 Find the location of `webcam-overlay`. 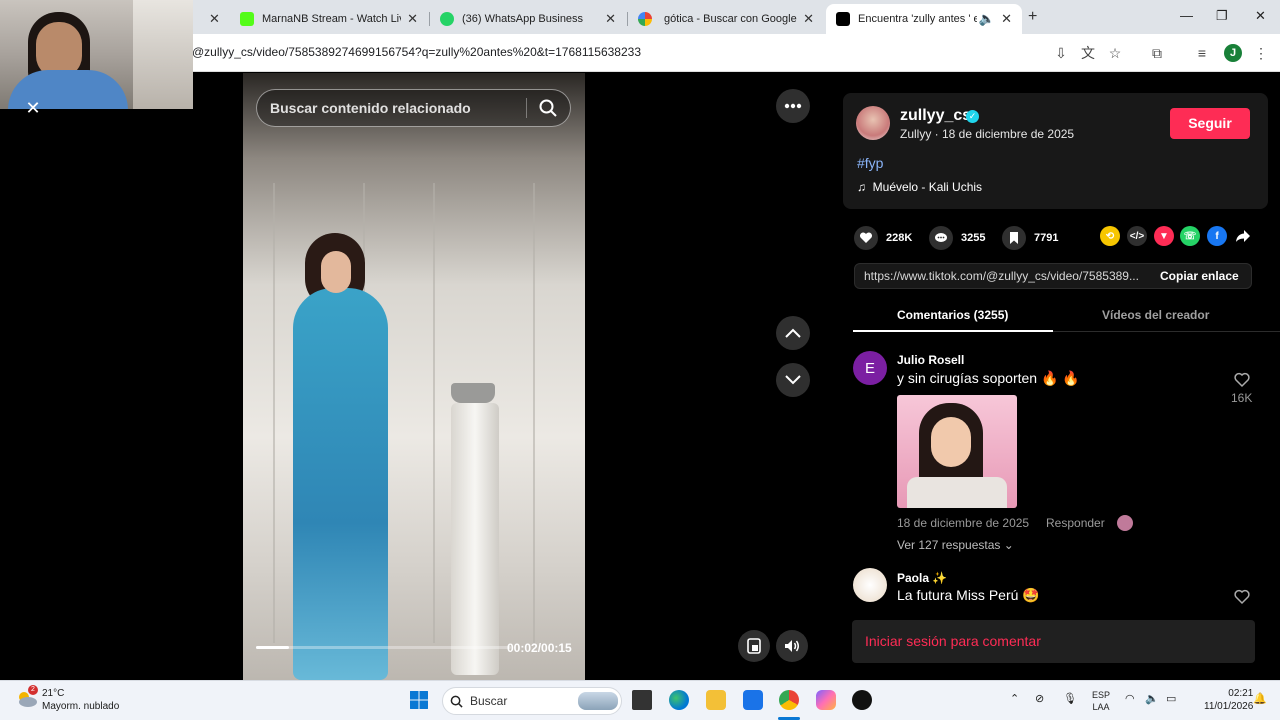

webcam-overlay is located at coordinates (96, 54).